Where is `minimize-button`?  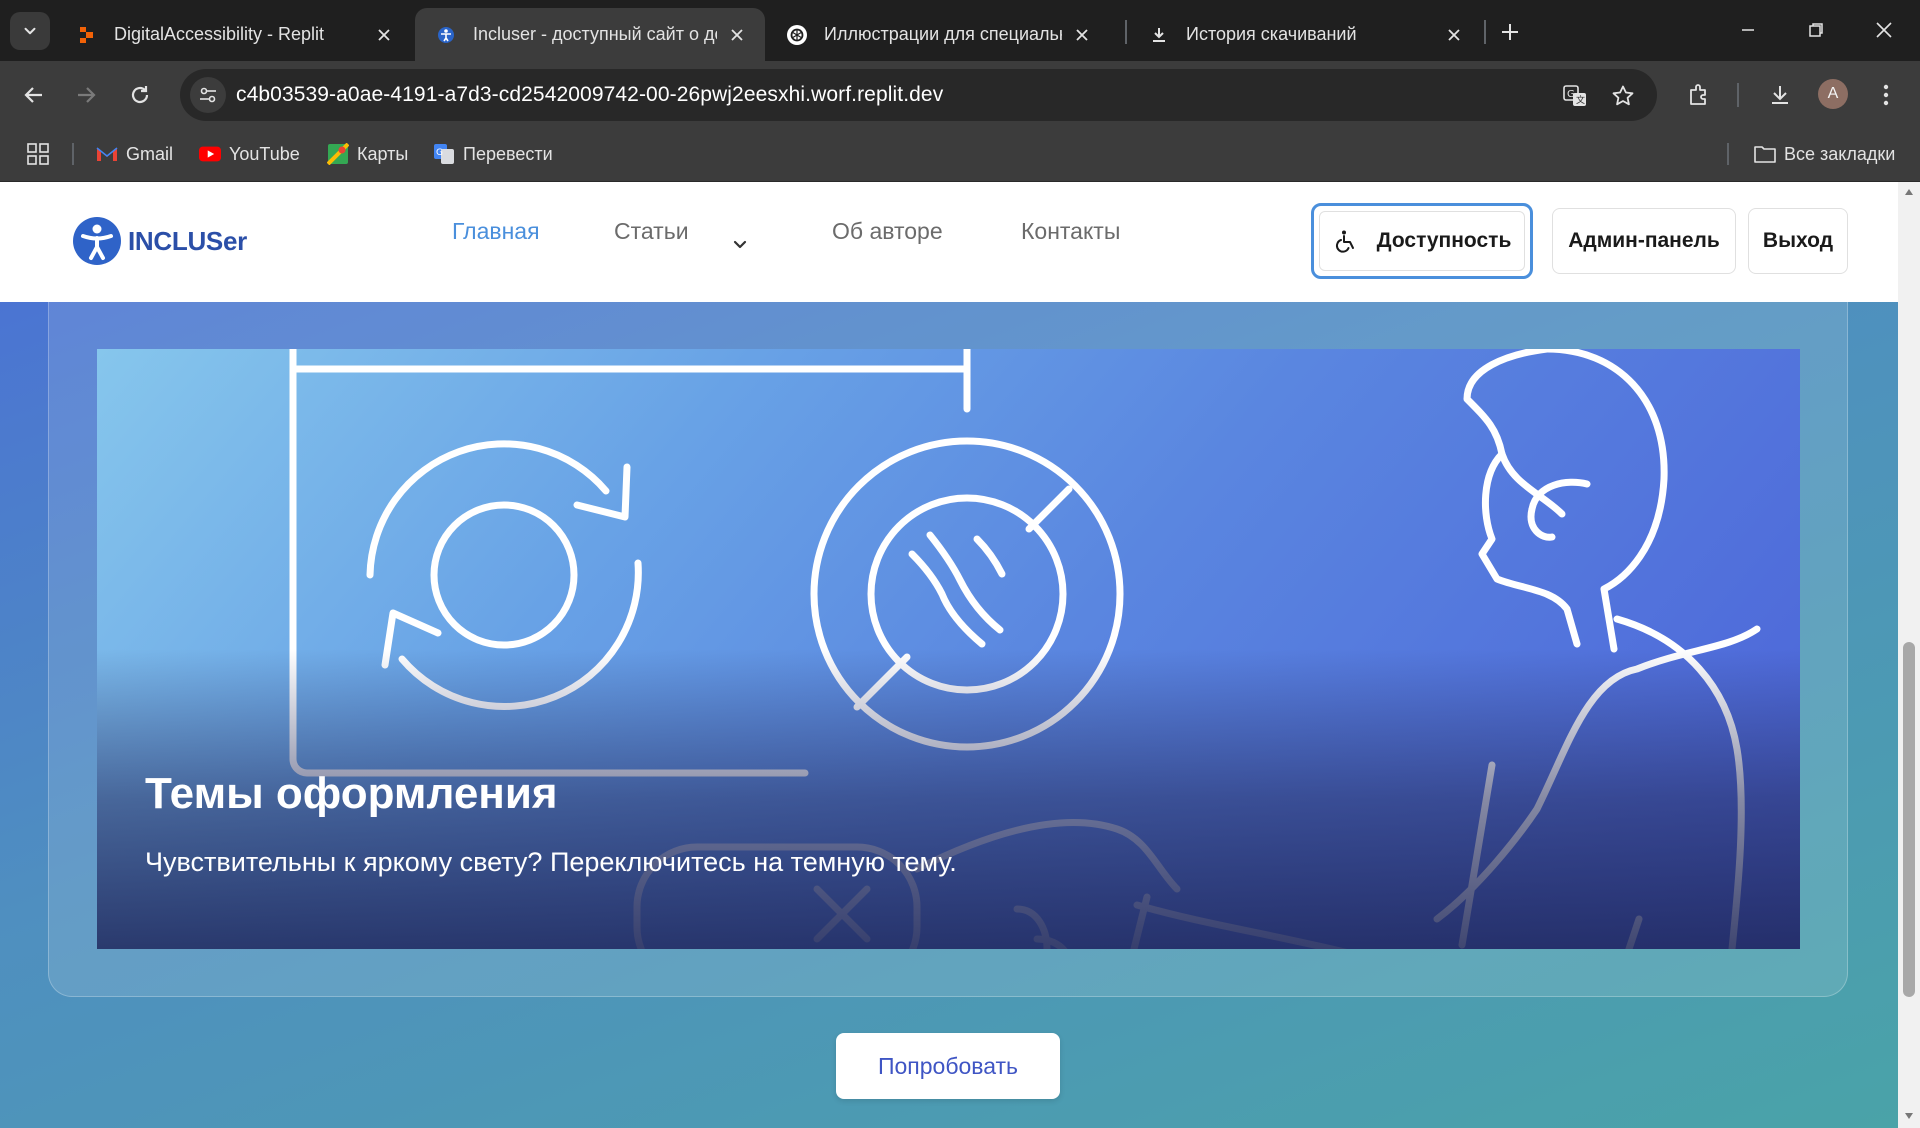
minimize-button is located at coordinates (1748, 30).